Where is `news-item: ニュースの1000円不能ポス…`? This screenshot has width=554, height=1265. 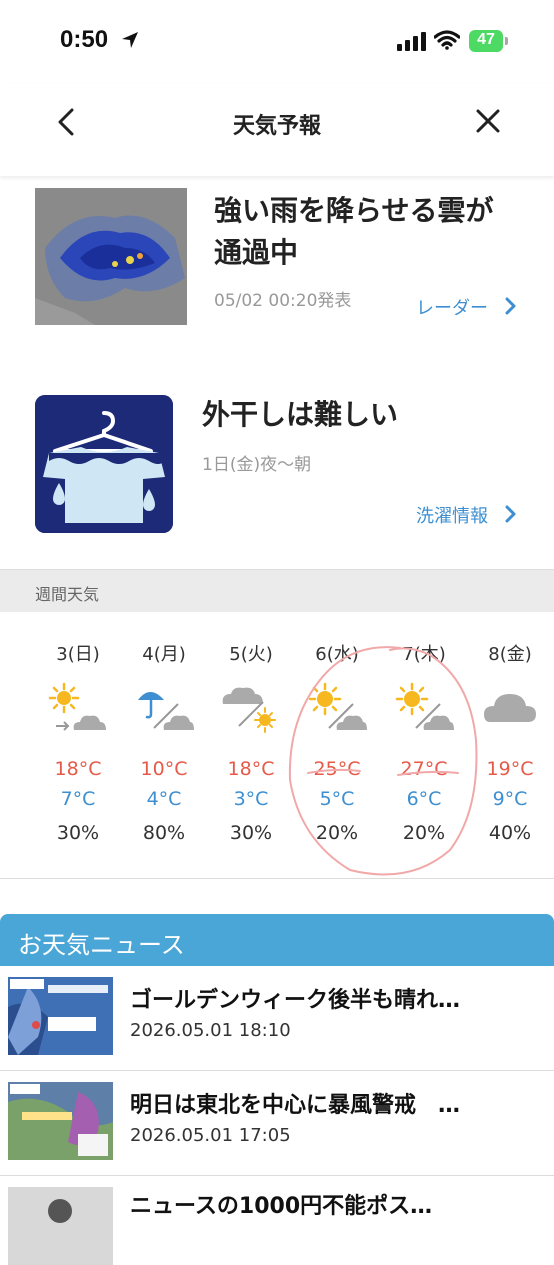 news-item: ニュースの1000円不能ポス… is located at coordinates (277, 1220).